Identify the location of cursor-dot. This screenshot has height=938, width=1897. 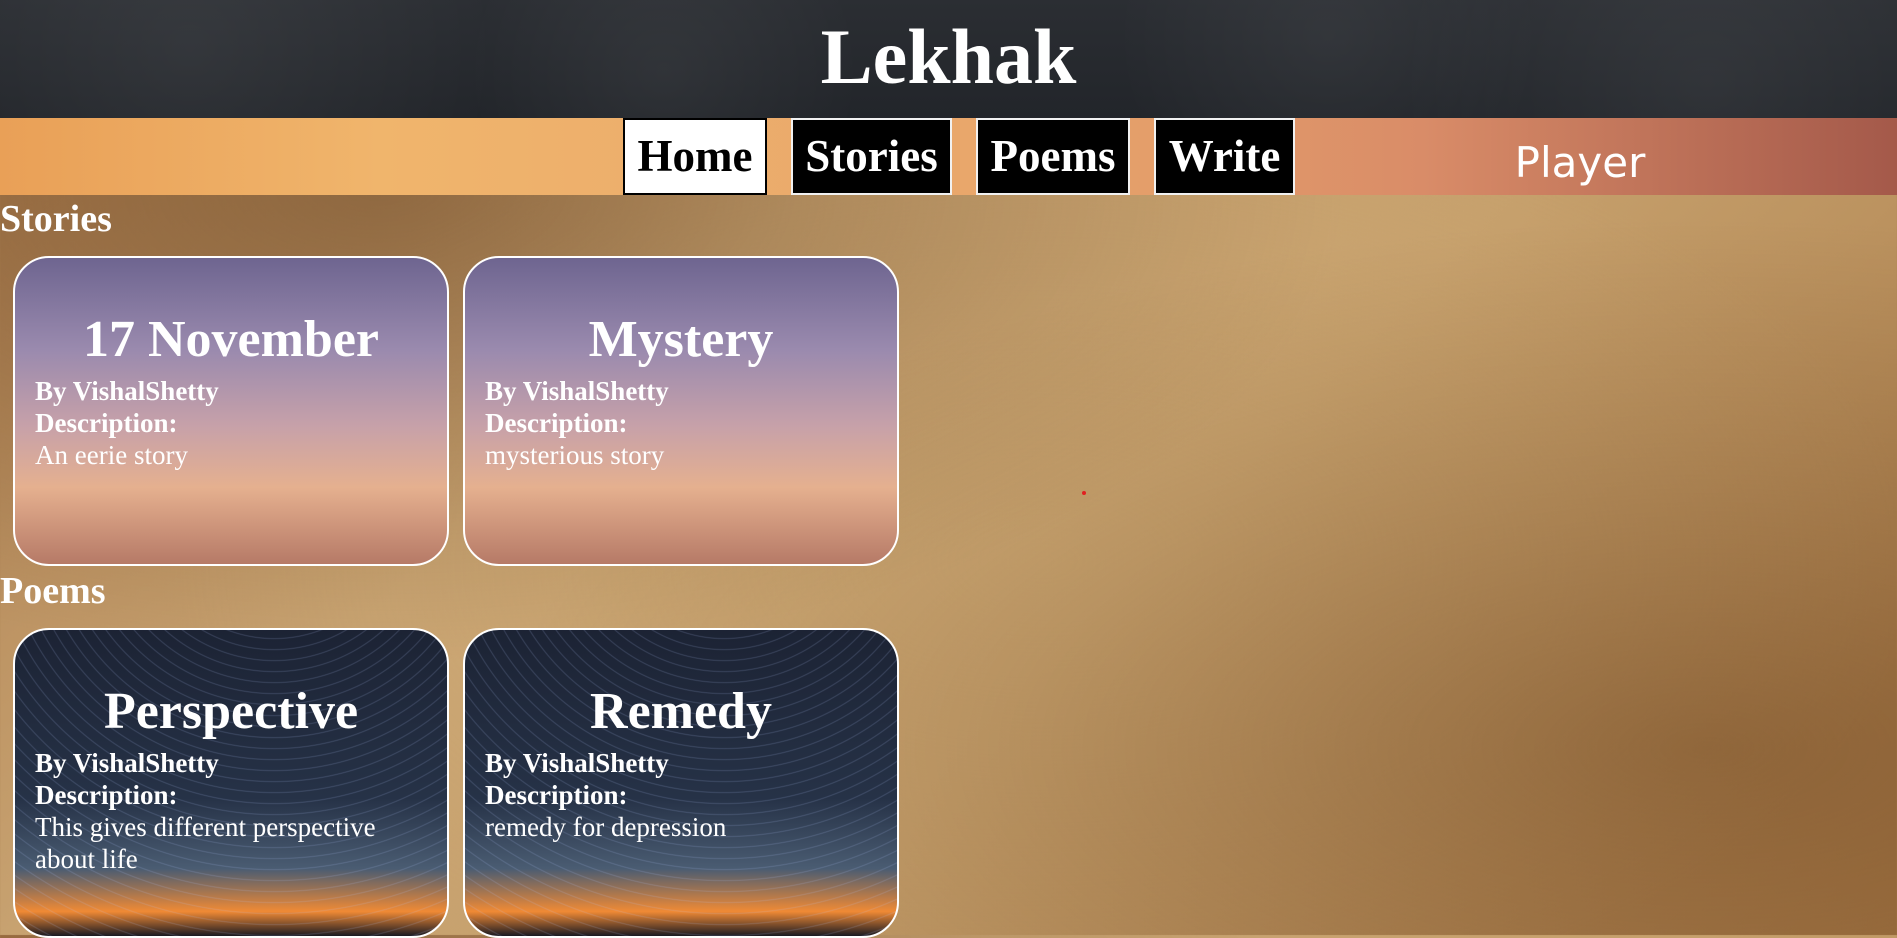
(1084, 493).